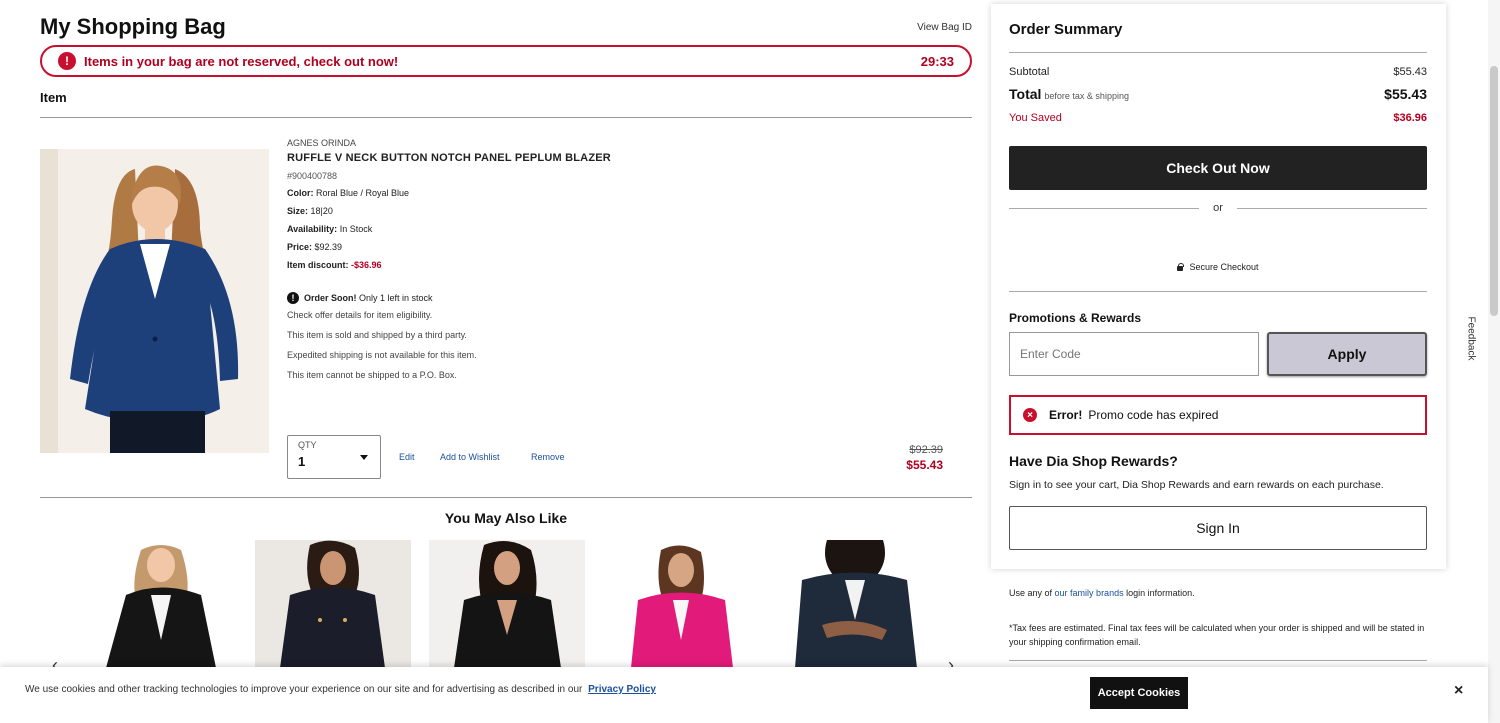 This screenshot has height=723, width=1500. I want to click on chevron-down-icon, so click(364, 457).